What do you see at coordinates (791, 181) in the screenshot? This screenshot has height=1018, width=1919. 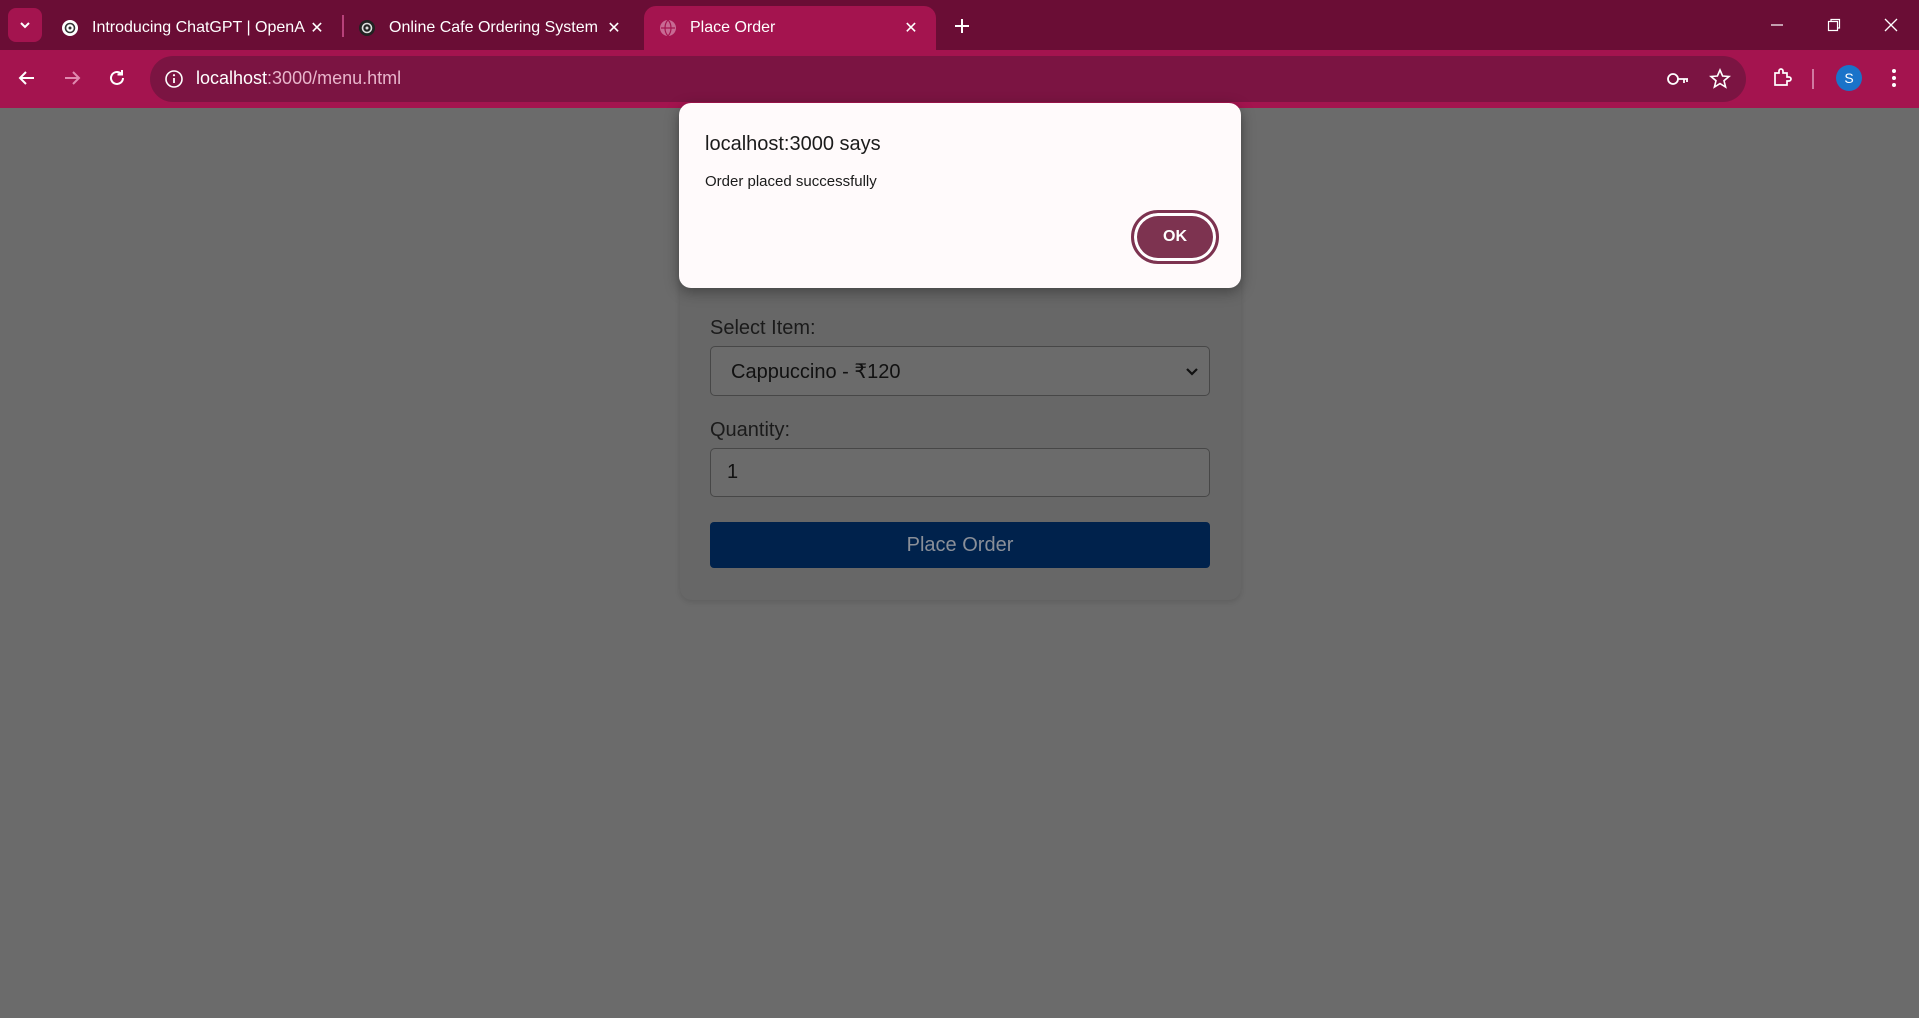 I see `dialog-message: Order placed successfully` at bounding box center [791, 181].